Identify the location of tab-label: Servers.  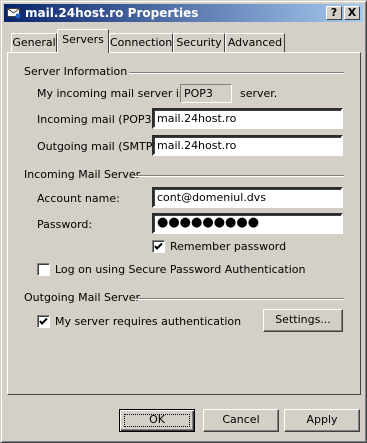
(83, 39).